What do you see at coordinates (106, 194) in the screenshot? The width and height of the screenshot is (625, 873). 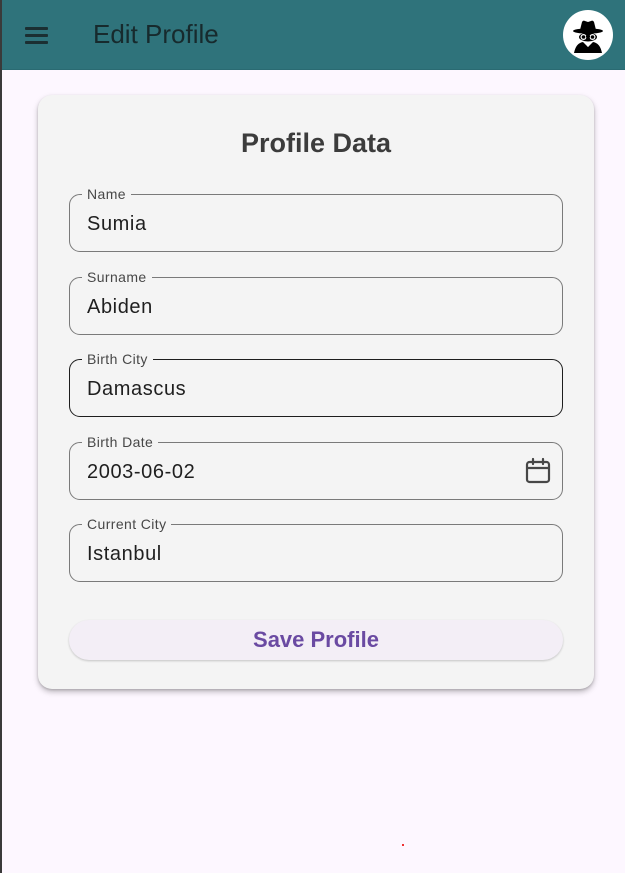 I see `name-label: Name` at bounding box center [106, 194].